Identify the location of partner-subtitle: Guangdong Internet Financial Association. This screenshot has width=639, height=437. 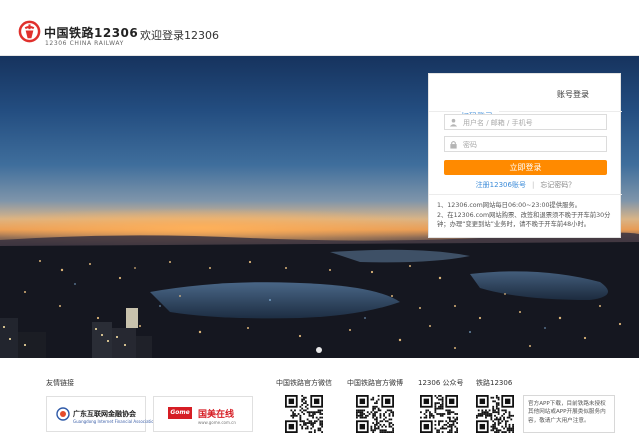
(115, 421).